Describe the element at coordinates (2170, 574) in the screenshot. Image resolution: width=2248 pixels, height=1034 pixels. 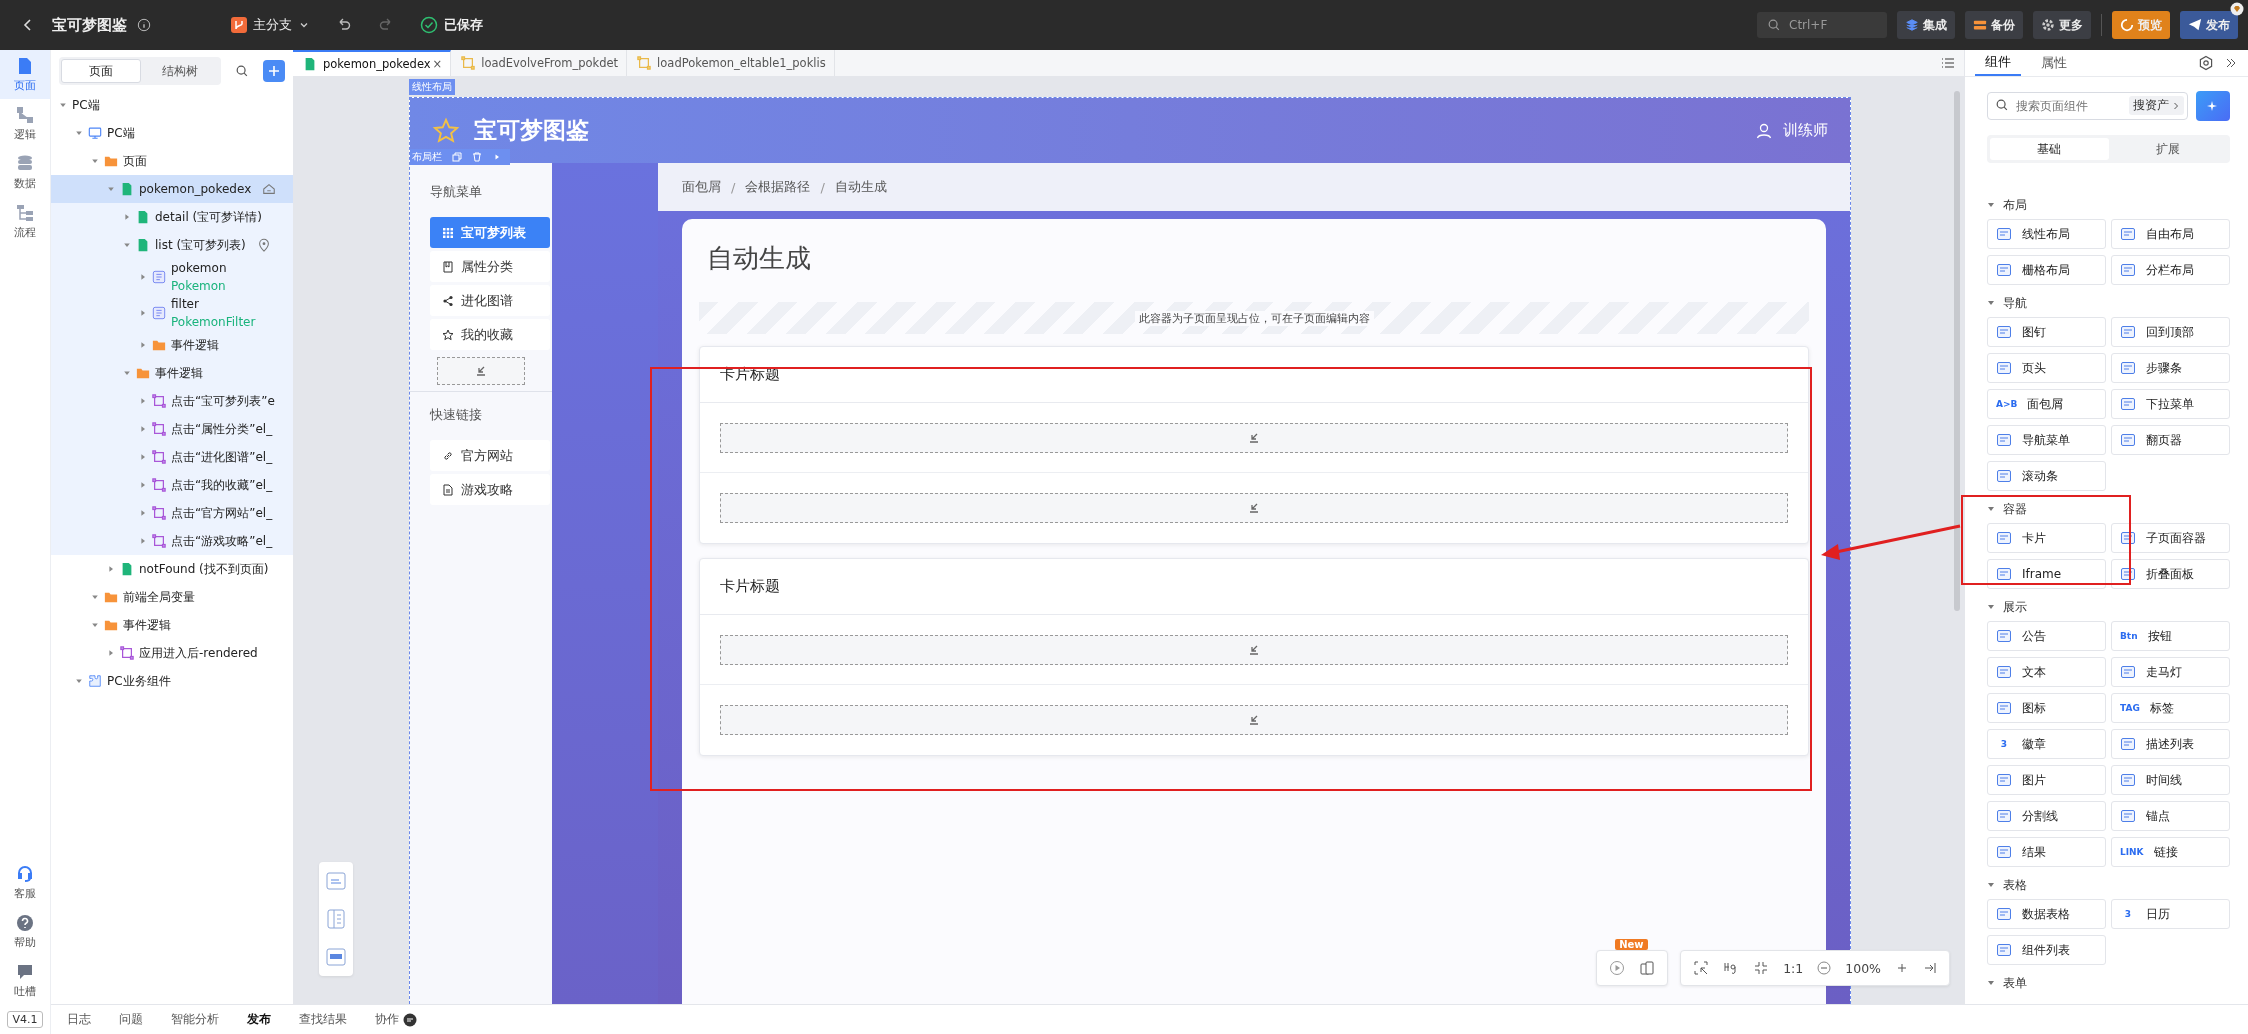
I see `component-item: 折叠面板` at that location.